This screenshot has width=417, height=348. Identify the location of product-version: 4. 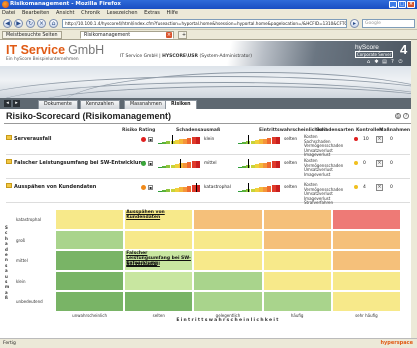
(404, 49).